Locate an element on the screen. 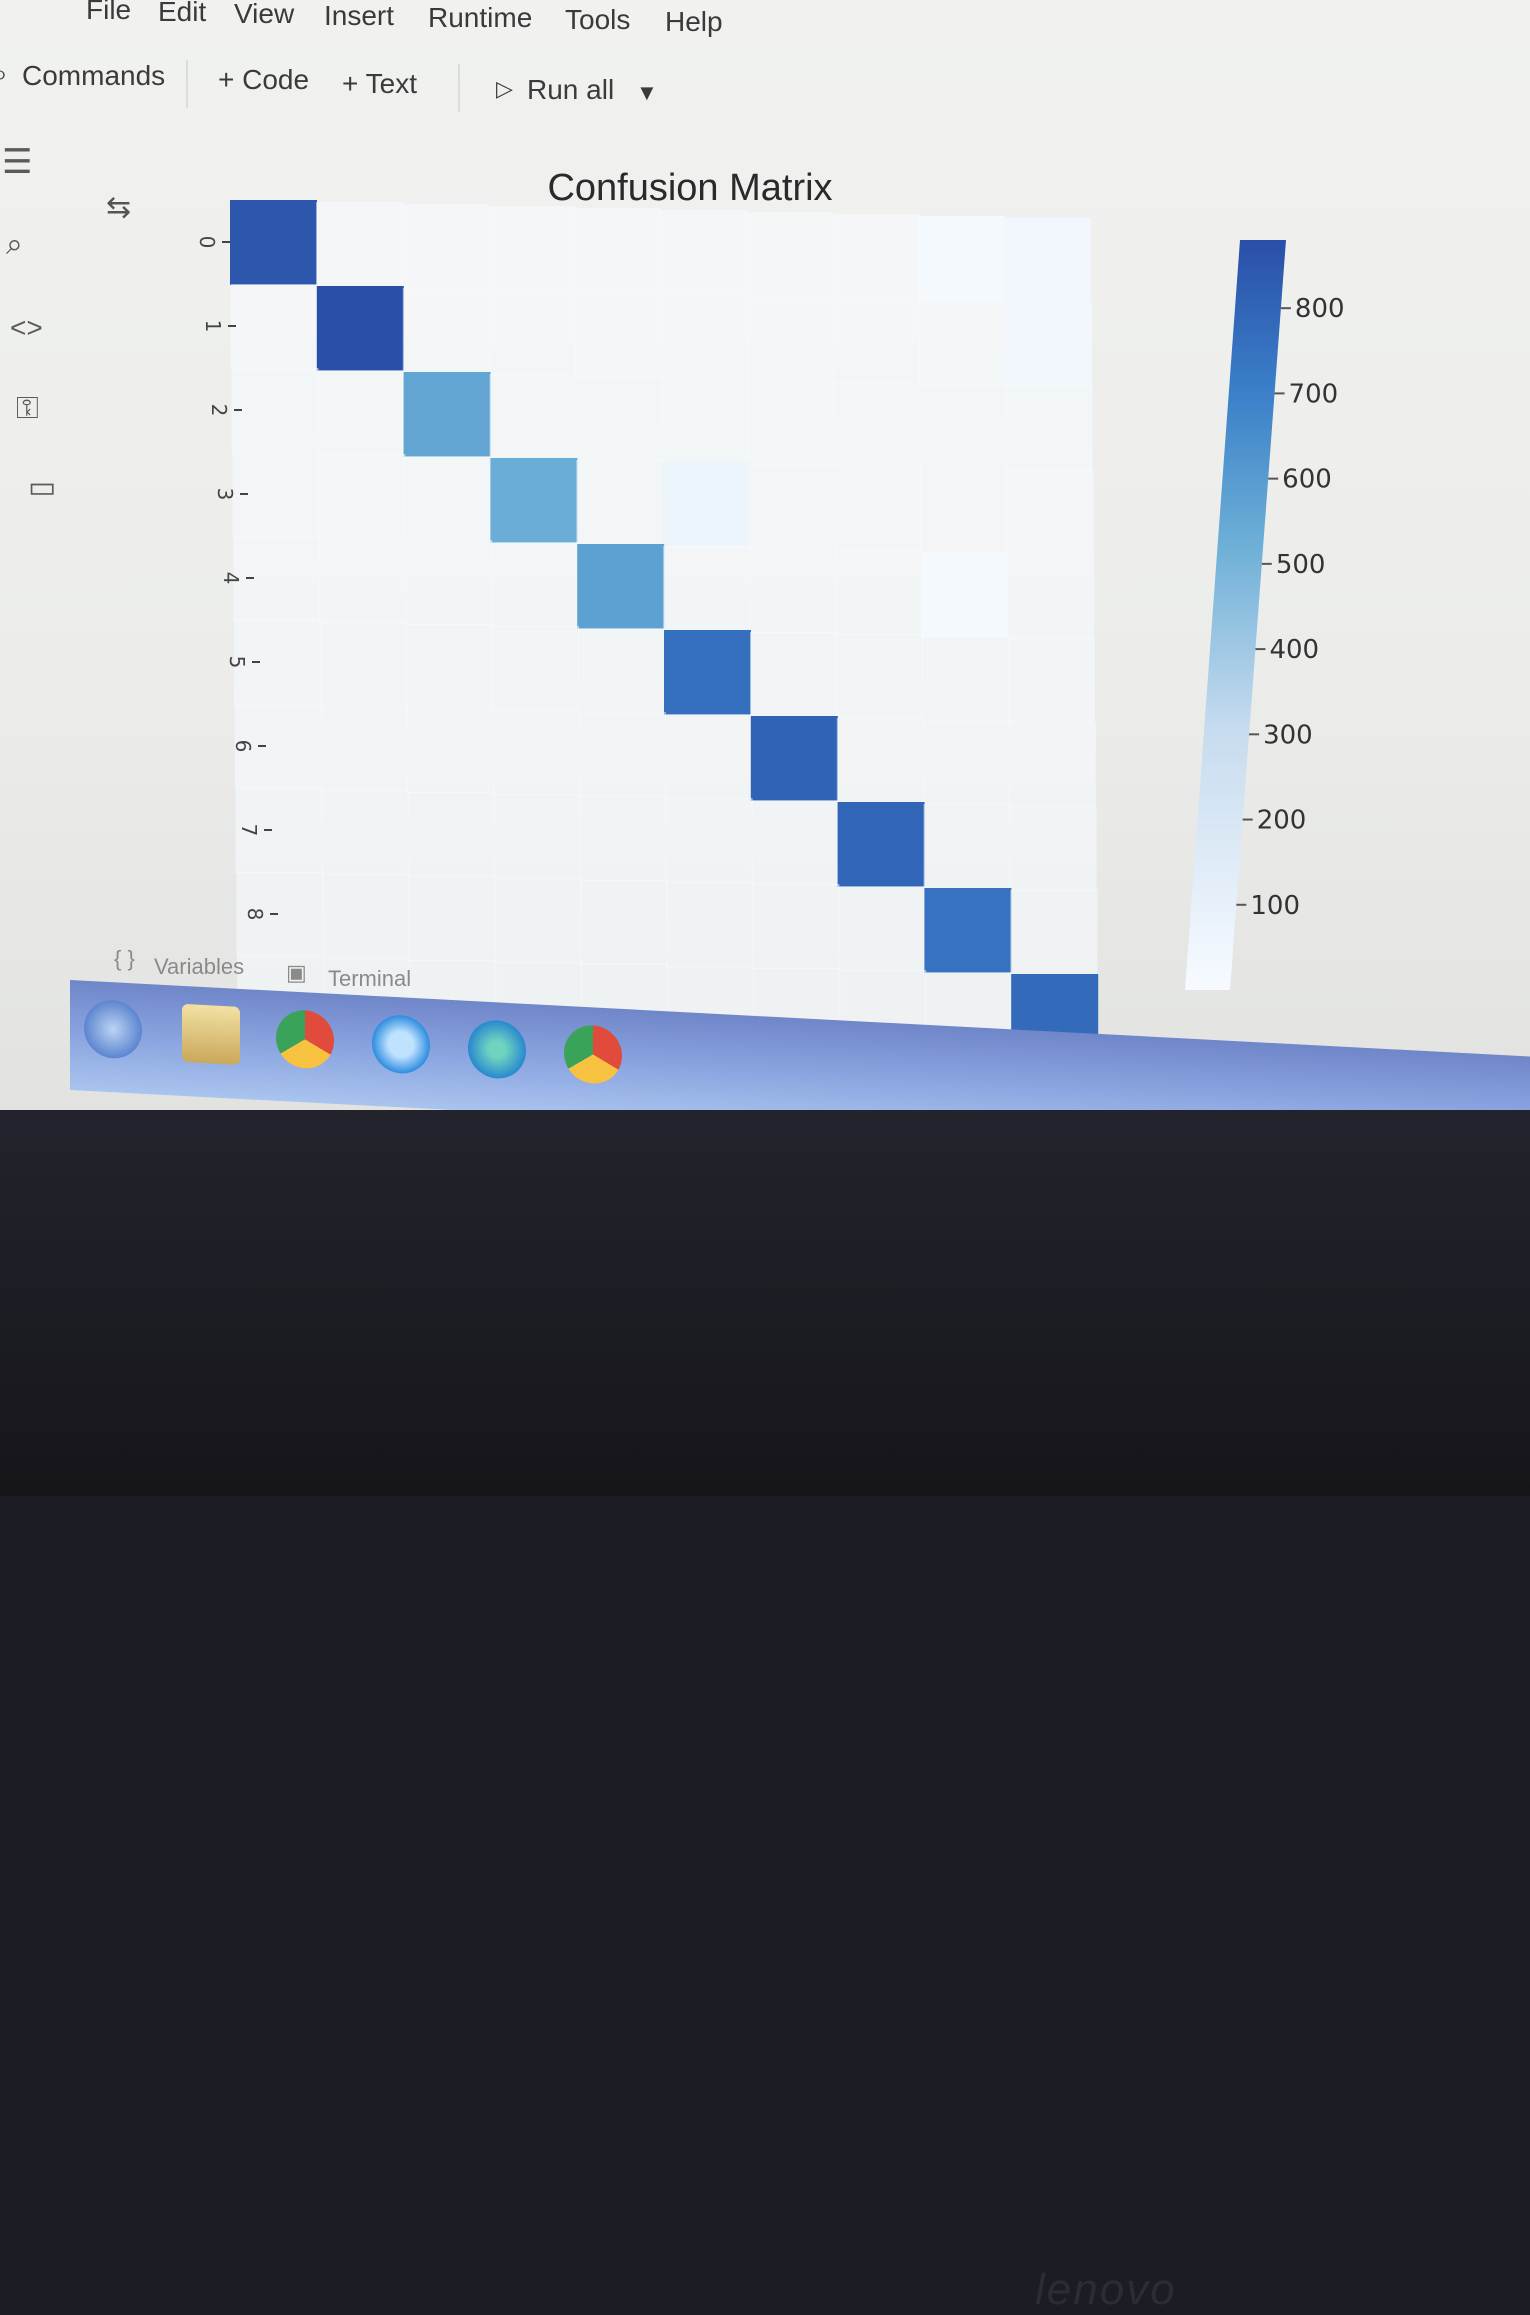  terminal-tab: Terminal is located at coordinates (369, 979).